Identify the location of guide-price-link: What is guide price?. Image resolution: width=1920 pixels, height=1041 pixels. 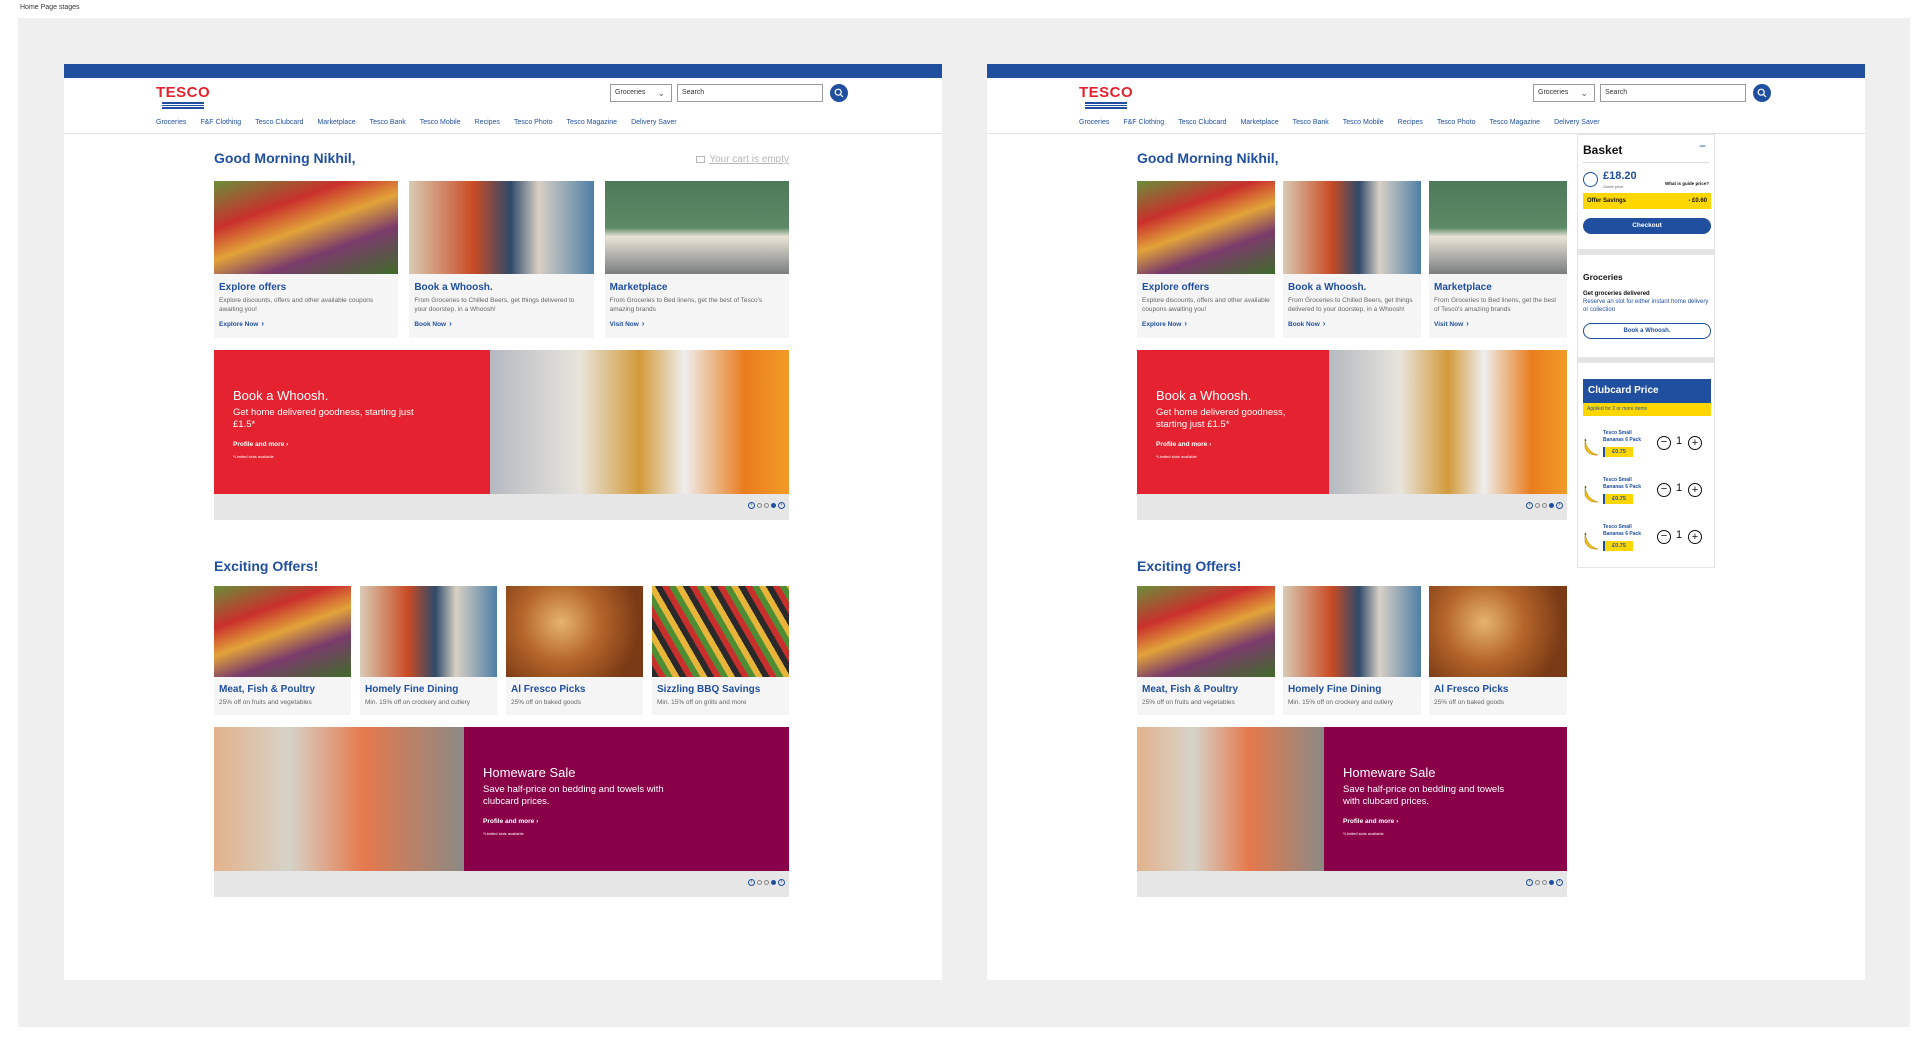
(1687, 183).